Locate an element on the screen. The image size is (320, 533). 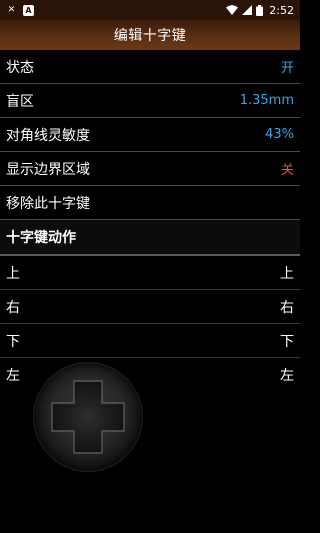
setting-value: 关 is located at coordinates (287, 170).